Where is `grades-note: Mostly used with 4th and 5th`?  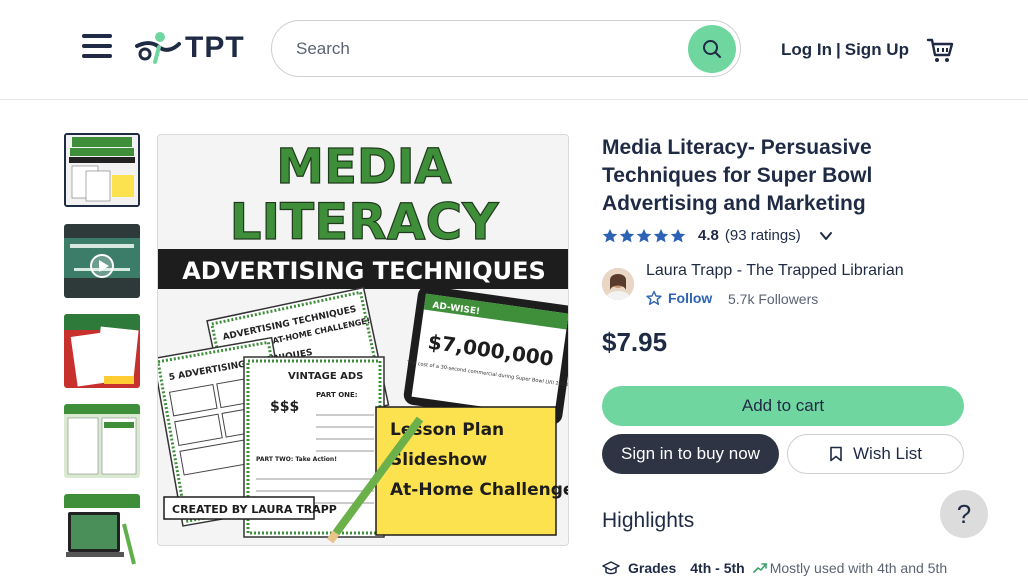
grades-note: Mostly used with 4th and 5th is located at coordinates (850, 568).